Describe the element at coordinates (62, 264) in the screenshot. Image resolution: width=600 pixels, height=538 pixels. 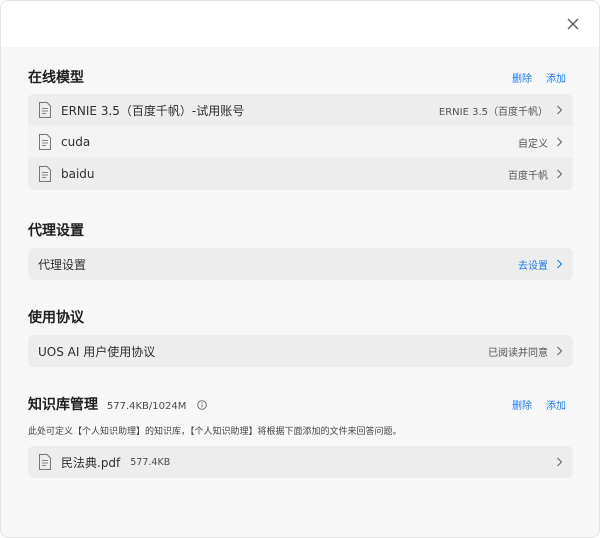
I see `proxy-row-label: 代理设置` at that location.